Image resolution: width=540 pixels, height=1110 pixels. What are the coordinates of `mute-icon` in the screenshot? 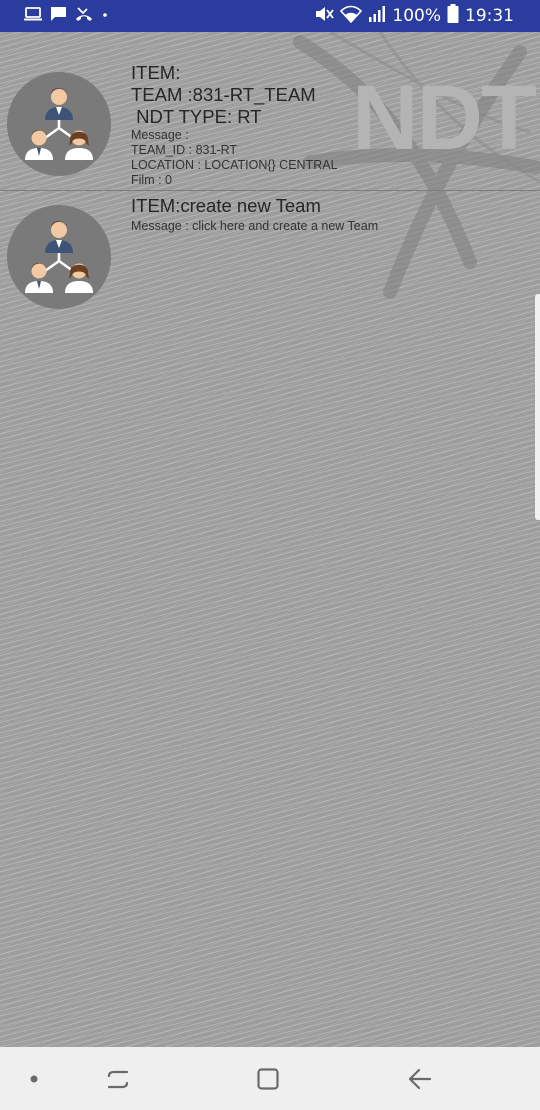 It's located at (324, 16).